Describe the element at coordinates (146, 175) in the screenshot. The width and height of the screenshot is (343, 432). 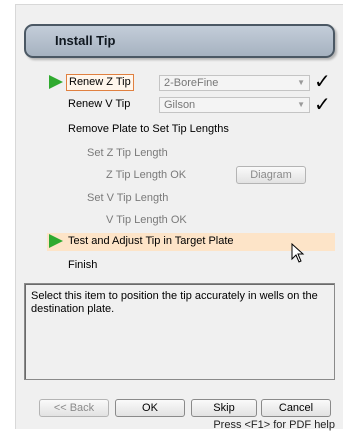
I see `step-z-tip-length-ok: Z Tip Length OK` at that location.